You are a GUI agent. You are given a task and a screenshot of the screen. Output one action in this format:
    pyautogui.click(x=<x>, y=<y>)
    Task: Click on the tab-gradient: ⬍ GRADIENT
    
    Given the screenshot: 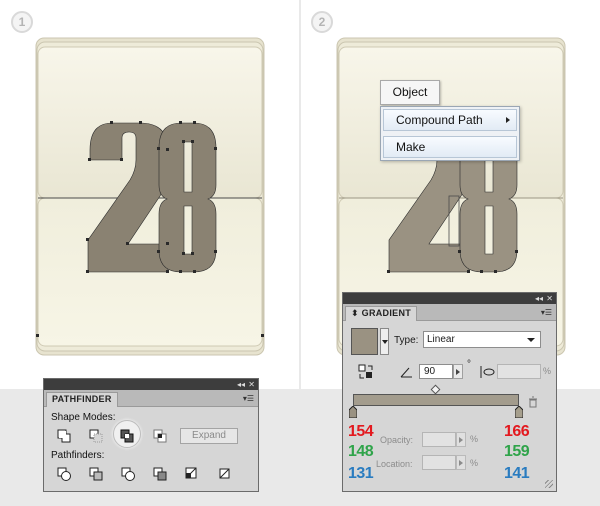 What is the action you would take?
    pyautogui.click(x=381, y=313)
    